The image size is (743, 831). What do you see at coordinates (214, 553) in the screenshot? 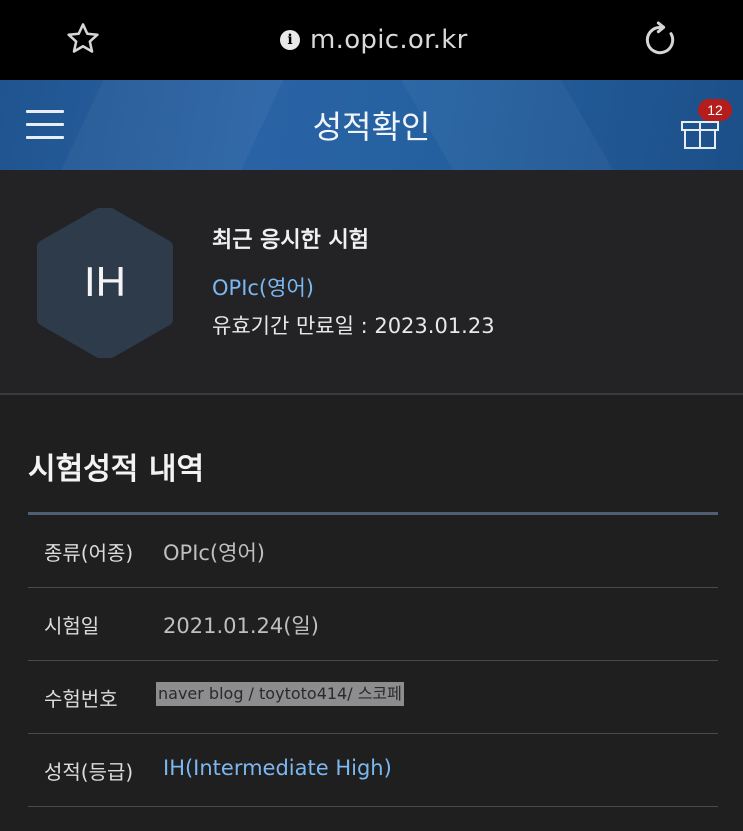
I see `row-value: OPIc(영어)` at bounding box center [214, 553].